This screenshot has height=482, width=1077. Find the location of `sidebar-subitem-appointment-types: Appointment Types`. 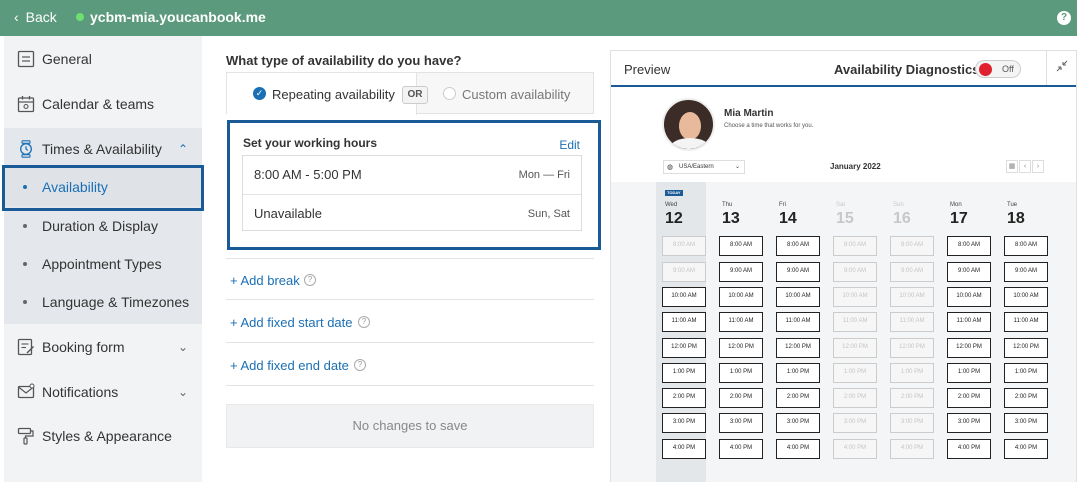

sidebar-subitem-appointment-types: Appointment Types is located at coordinates (103, 264).